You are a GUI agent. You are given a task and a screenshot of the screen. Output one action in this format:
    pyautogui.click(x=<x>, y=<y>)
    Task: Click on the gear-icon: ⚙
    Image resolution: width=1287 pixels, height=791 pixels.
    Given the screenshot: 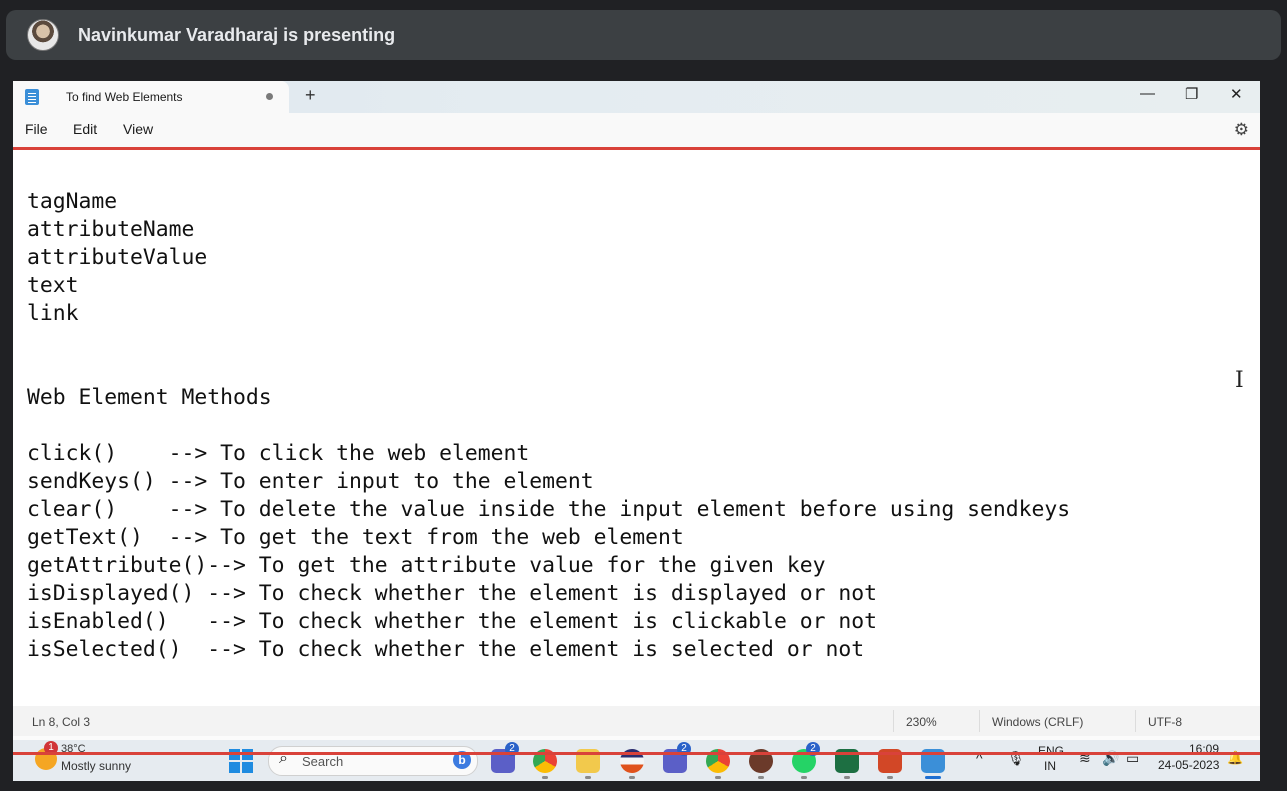 What is the action you would take?
    pyautogui.click(x=1241, y=130)
    